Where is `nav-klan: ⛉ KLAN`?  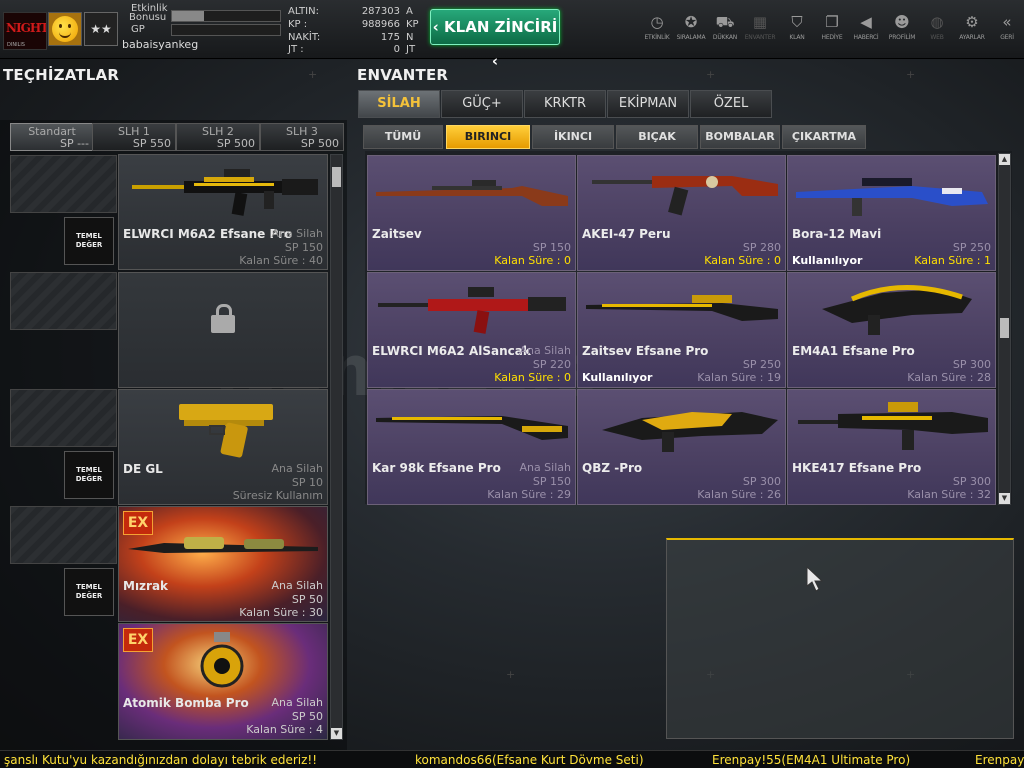 nav-klan: ⛉ KLAN is located at coordinates (797, 30).